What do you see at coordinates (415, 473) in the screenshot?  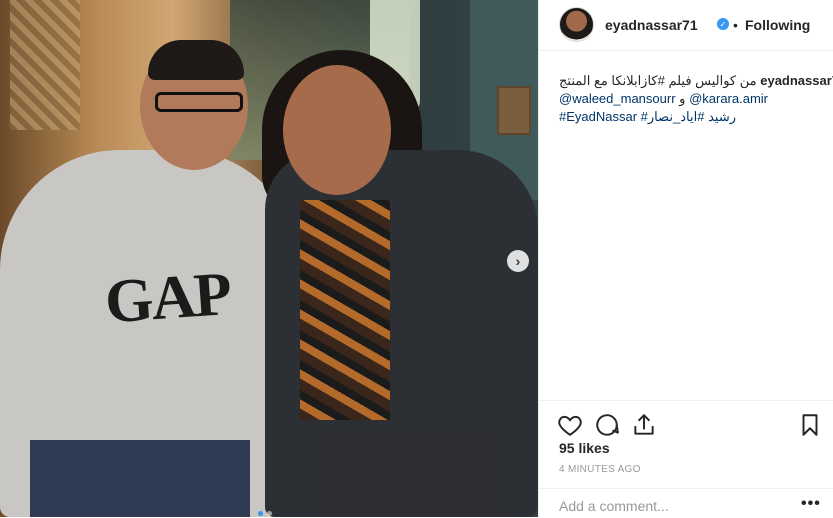 I see `person-right-jeans` at bounding box center [415, 473].